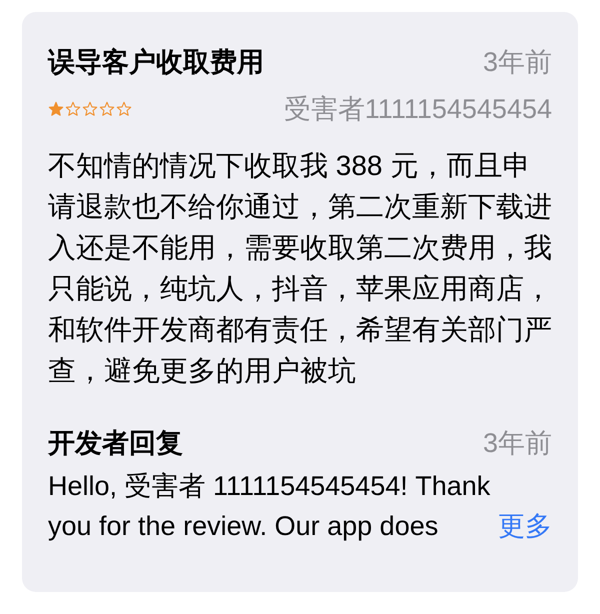 This screenshot has width=600, height=614. I want to click on review-title: 误导客户收取费用, so click(156, 62).